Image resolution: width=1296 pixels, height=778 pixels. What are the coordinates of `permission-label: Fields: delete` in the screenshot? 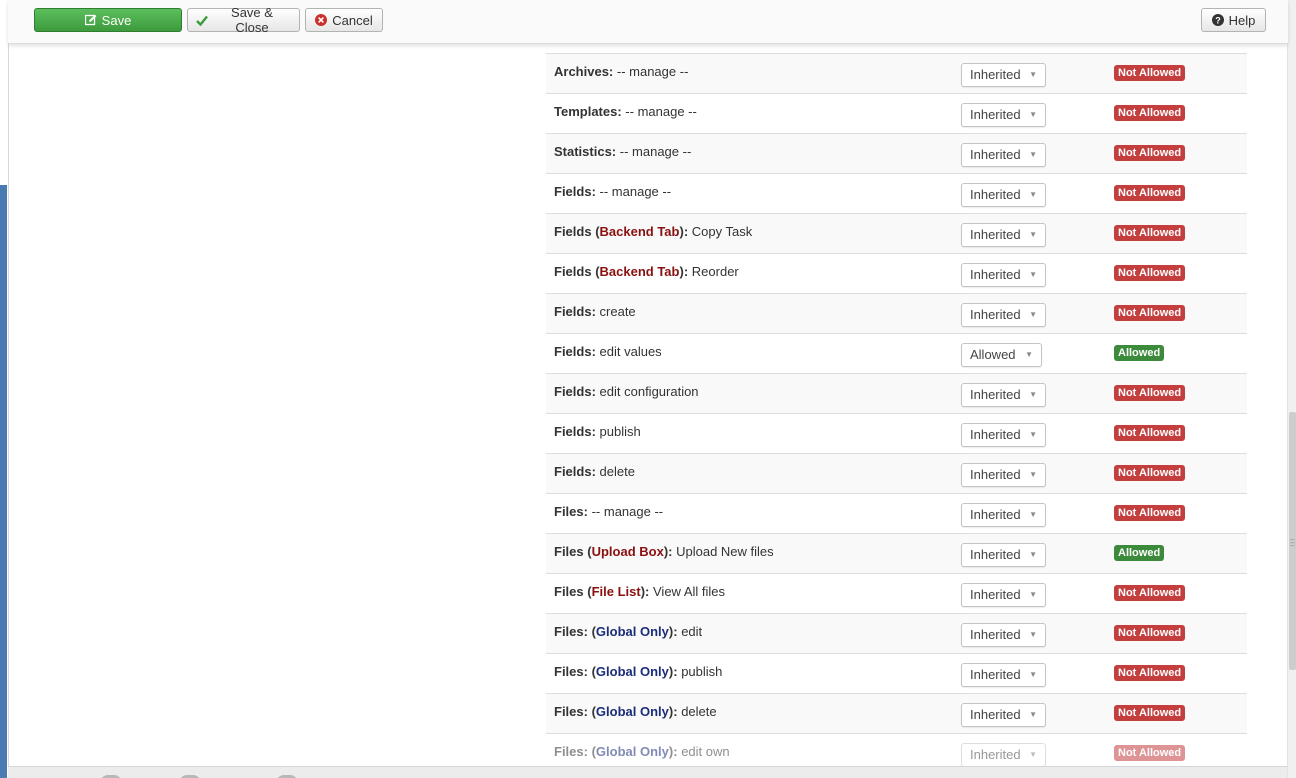 It's located at (594, 474).